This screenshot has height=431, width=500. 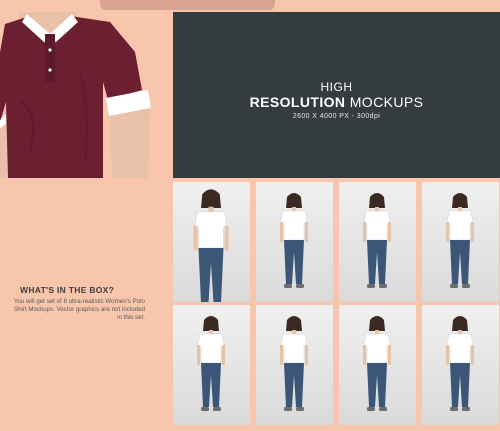 I want to click on title-line-1: HIGH, so click(x=336, y=87).